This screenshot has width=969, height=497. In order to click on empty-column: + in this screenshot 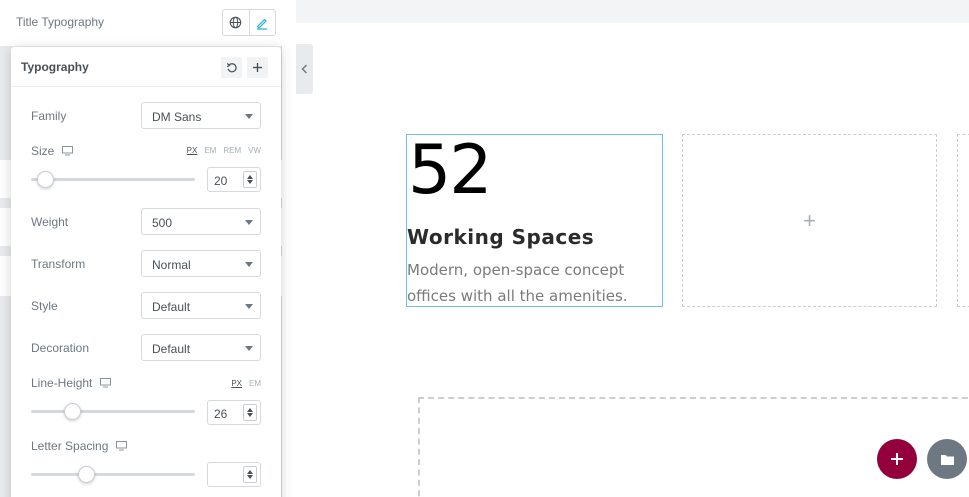, I will do `click(809, 220)`.